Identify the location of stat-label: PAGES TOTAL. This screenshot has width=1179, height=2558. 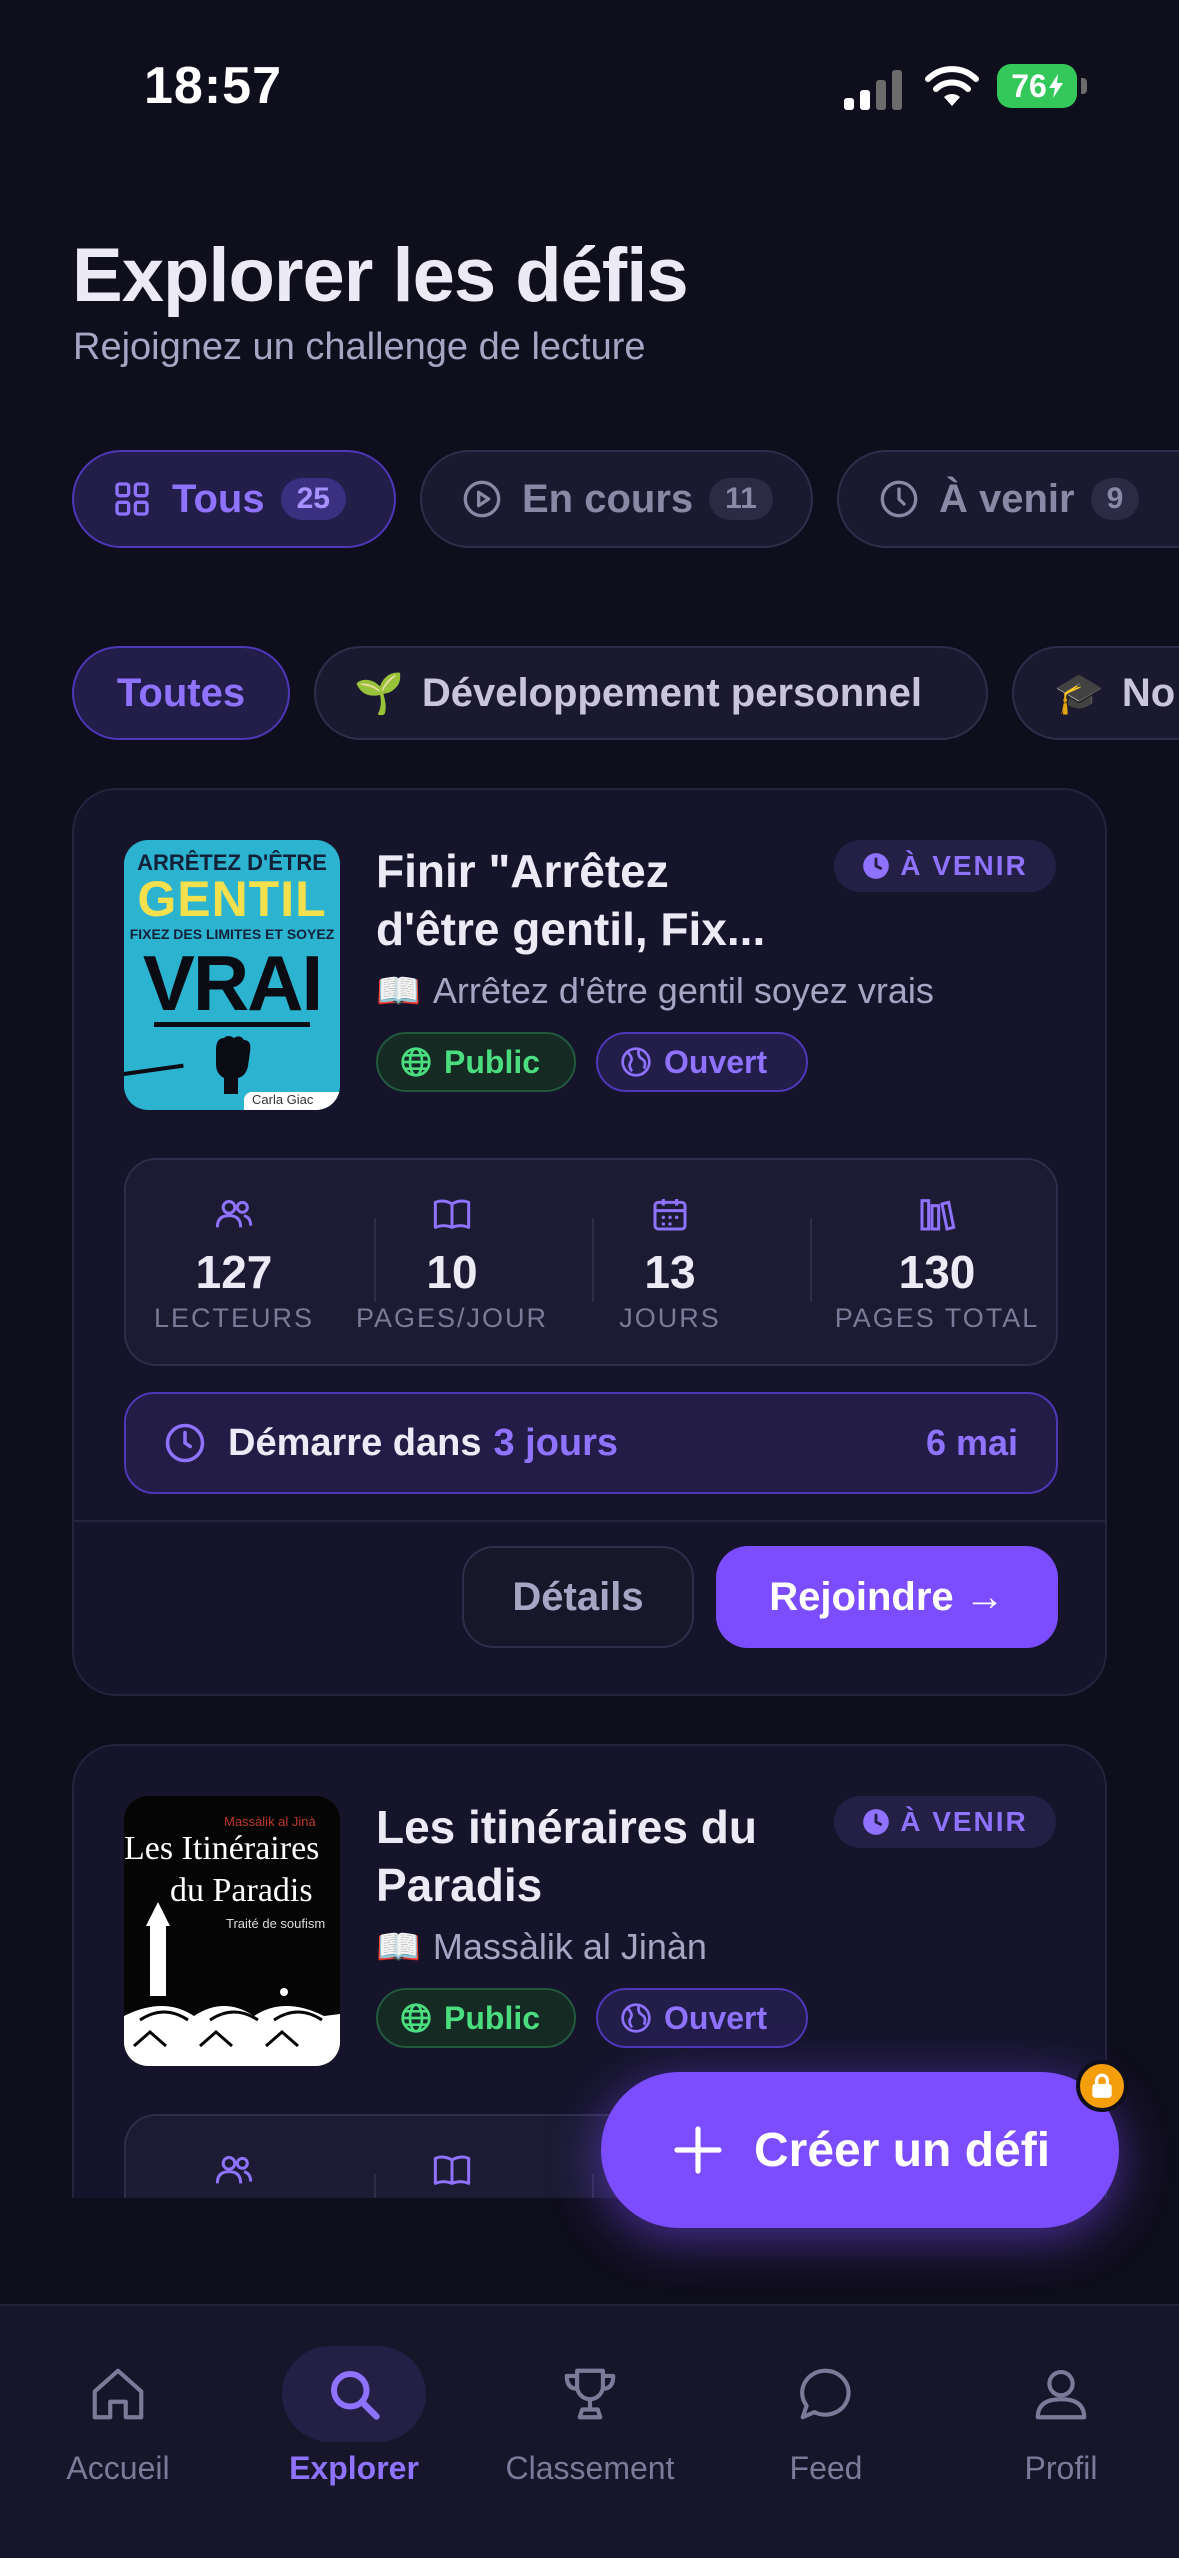
(937, 1318).